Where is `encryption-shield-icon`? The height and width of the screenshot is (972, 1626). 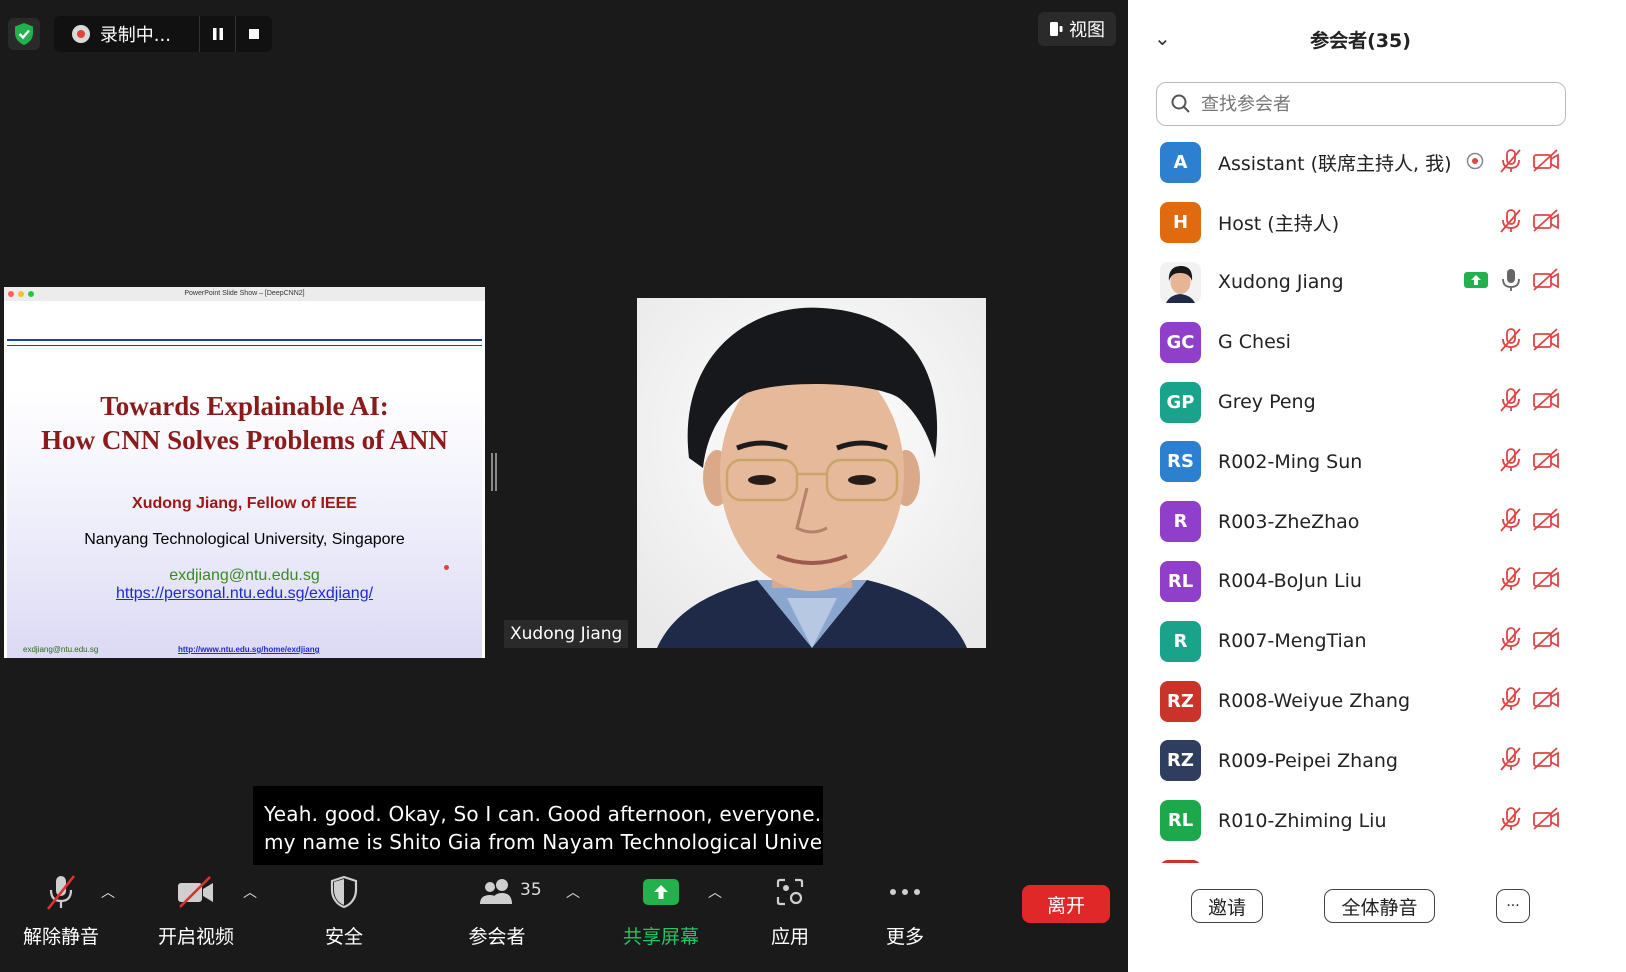
encryption-shield-icon is located at coordinates (24, 34).